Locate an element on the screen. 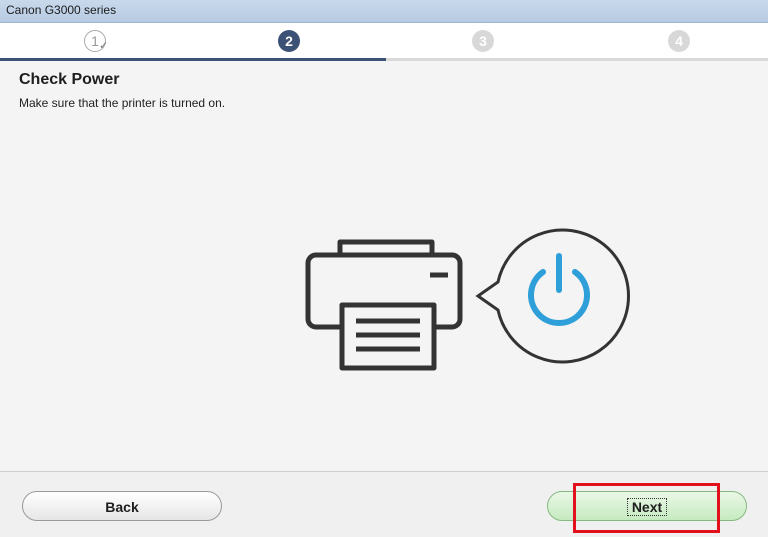 The width and height of the screenshot is (768, 537). progress-fill is located at coordinates (193, 59).